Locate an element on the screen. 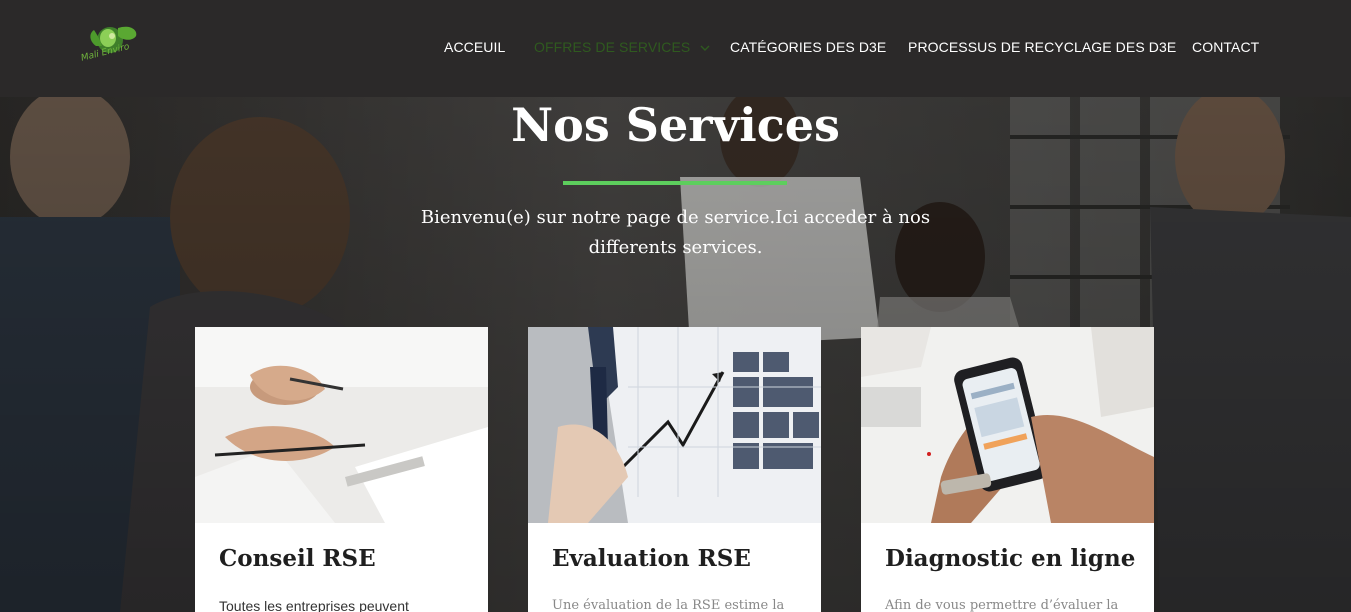  growth-chart-businessman-image is located at coordinates (674, 425).